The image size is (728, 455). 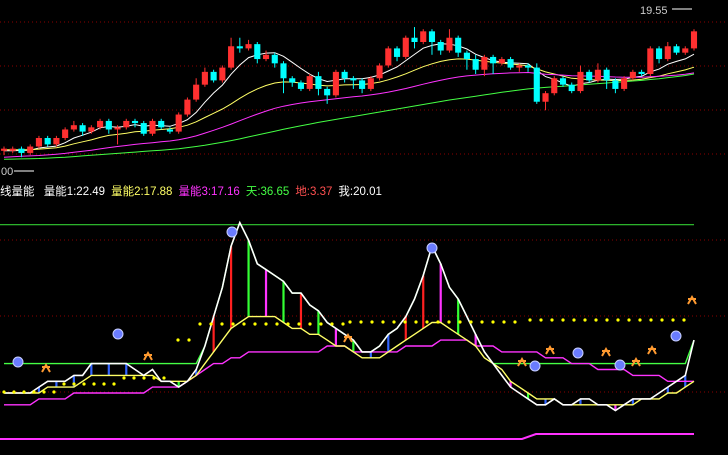 What do you see at coordinates (360, 192) in the screenshot?
I see `legend-item: 我:20.01` at bounding box center [360, 192].